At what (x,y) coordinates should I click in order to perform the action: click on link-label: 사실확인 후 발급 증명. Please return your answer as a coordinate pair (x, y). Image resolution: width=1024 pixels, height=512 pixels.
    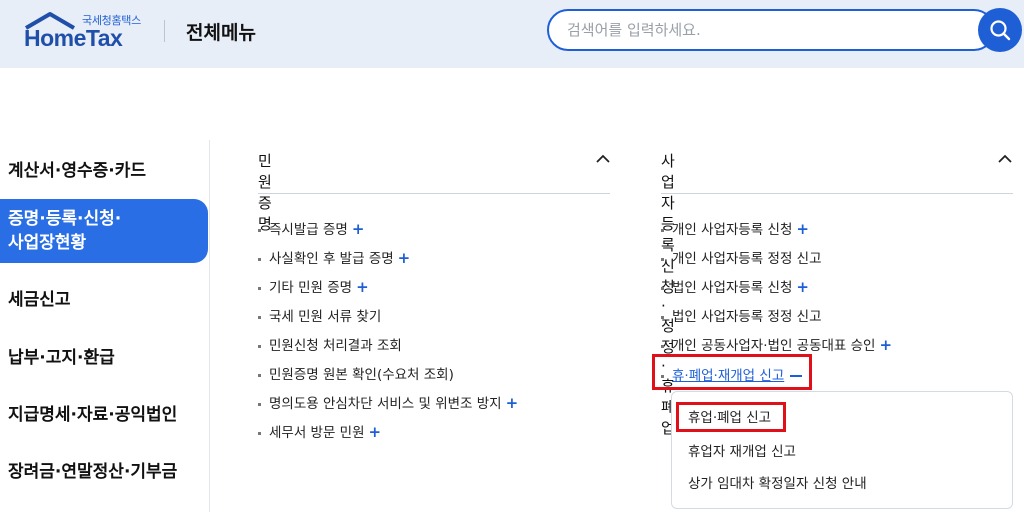
    Looking at the image, I should click on (331, 259).